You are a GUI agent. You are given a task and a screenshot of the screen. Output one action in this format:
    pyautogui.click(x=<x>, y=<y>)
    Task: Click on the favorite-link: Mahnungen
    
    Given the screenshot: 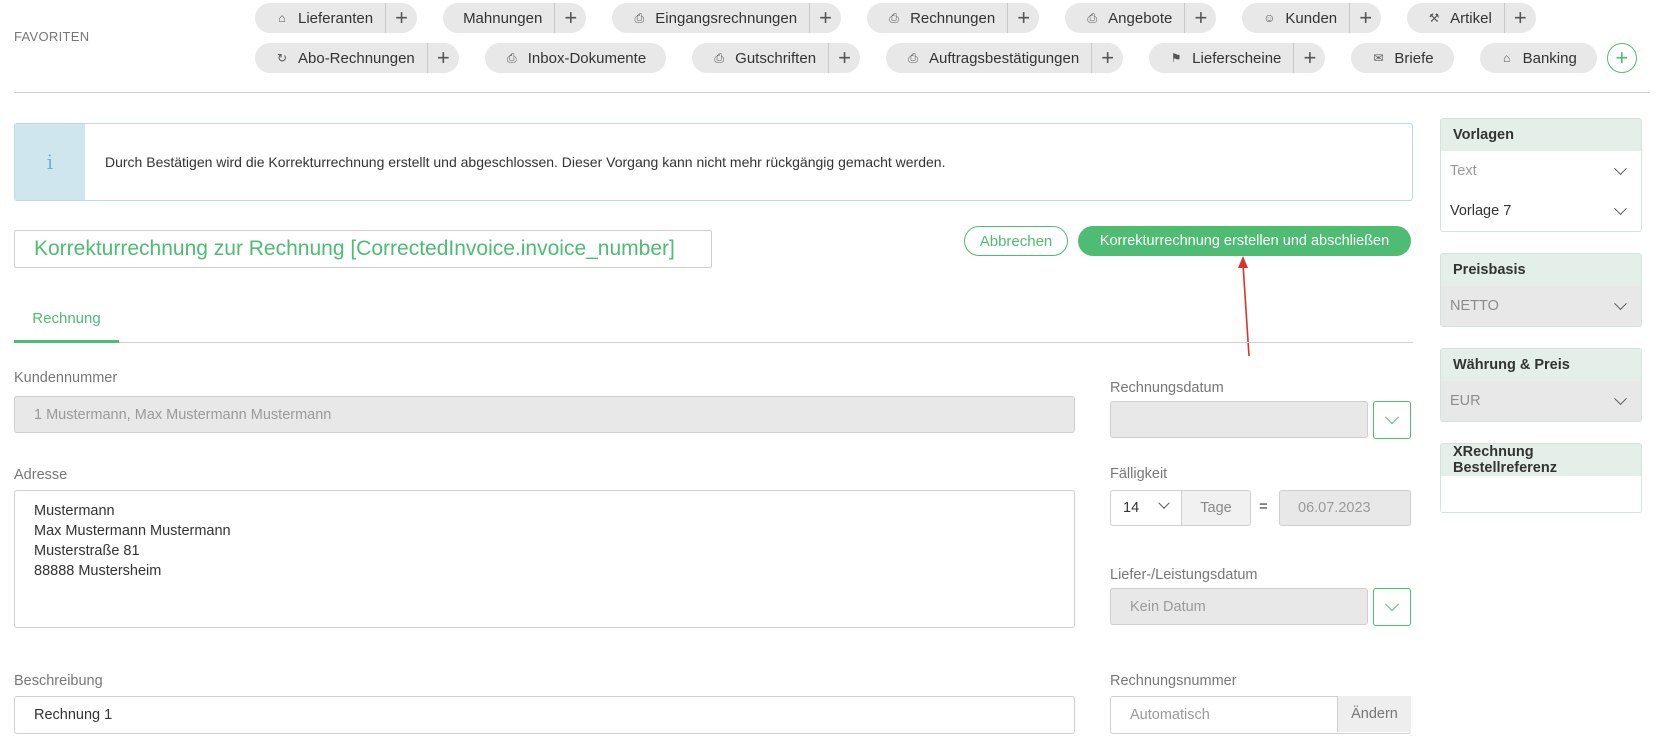 What is the action you would take?
    pyautogui.click(x=498, y=18)
    